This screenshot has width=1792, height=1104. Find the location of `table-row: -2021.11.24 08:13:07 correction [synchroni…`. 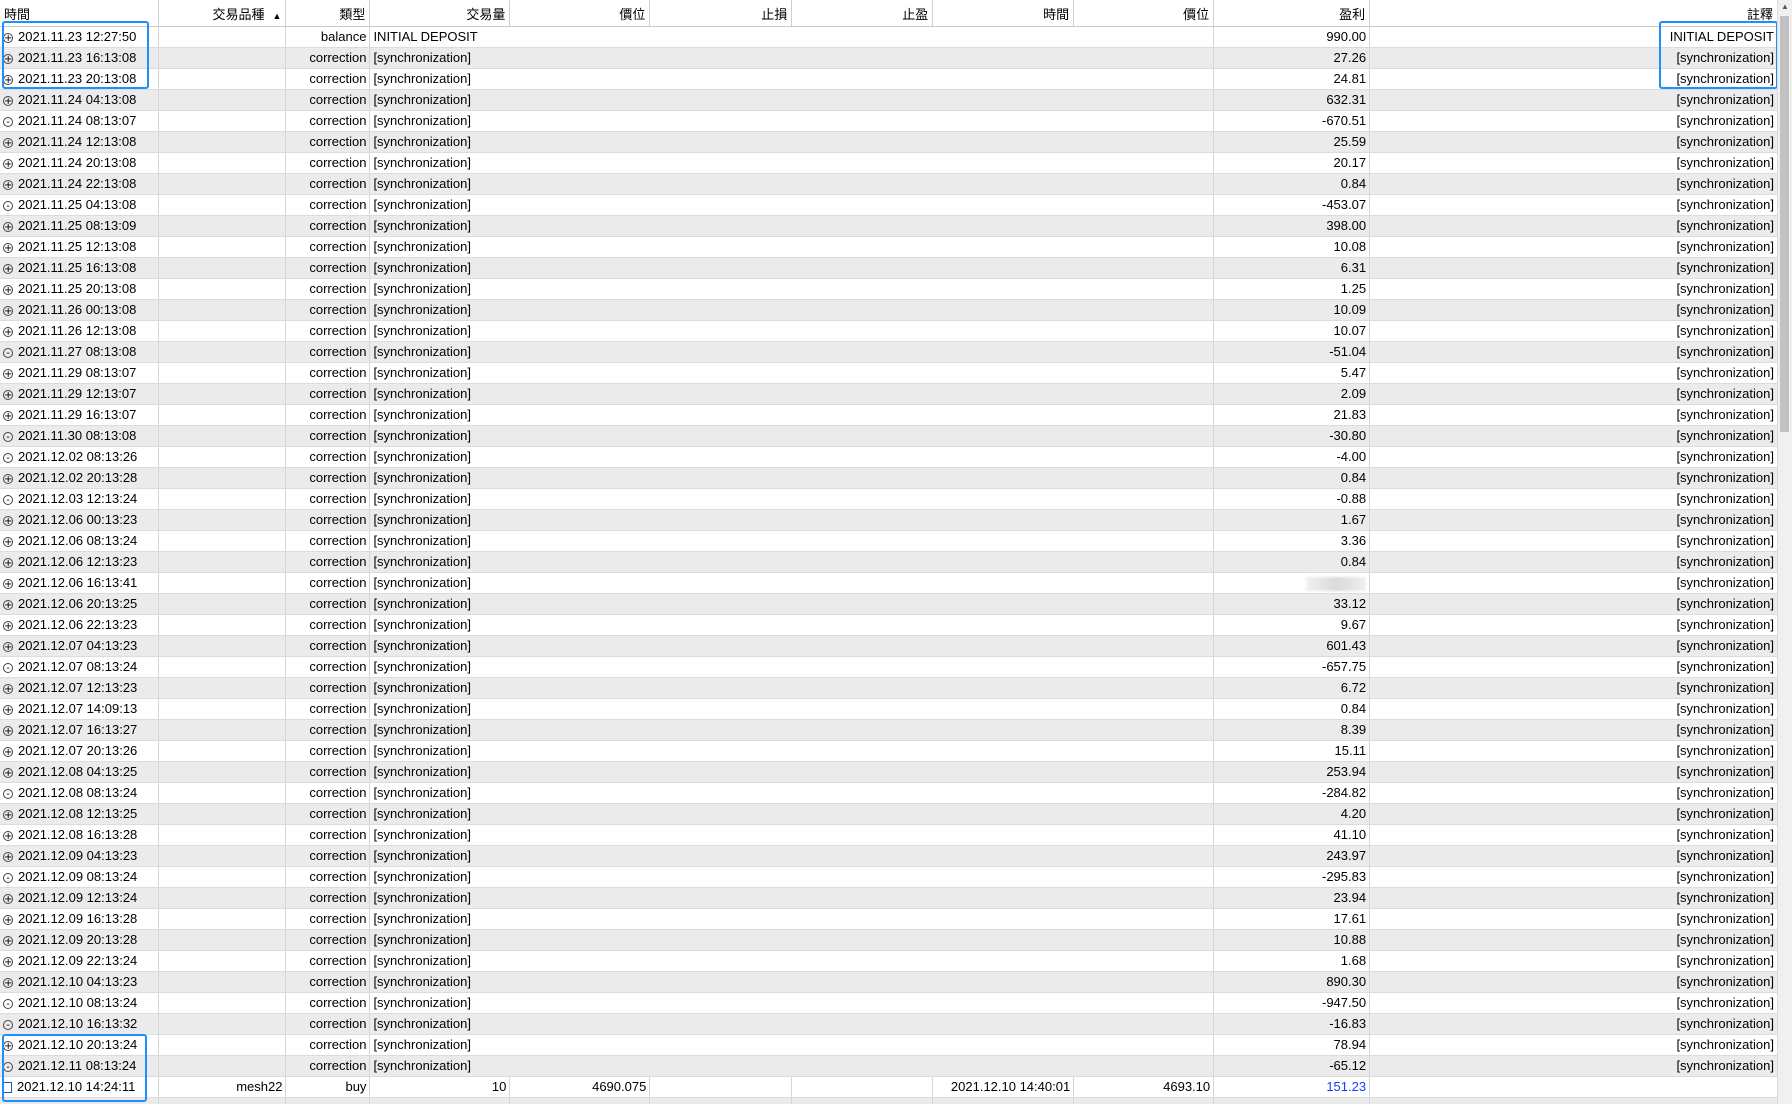

table-row: -2021.11.24 08:13:07 correction [synchroni… is located at coordinates (889, 121).